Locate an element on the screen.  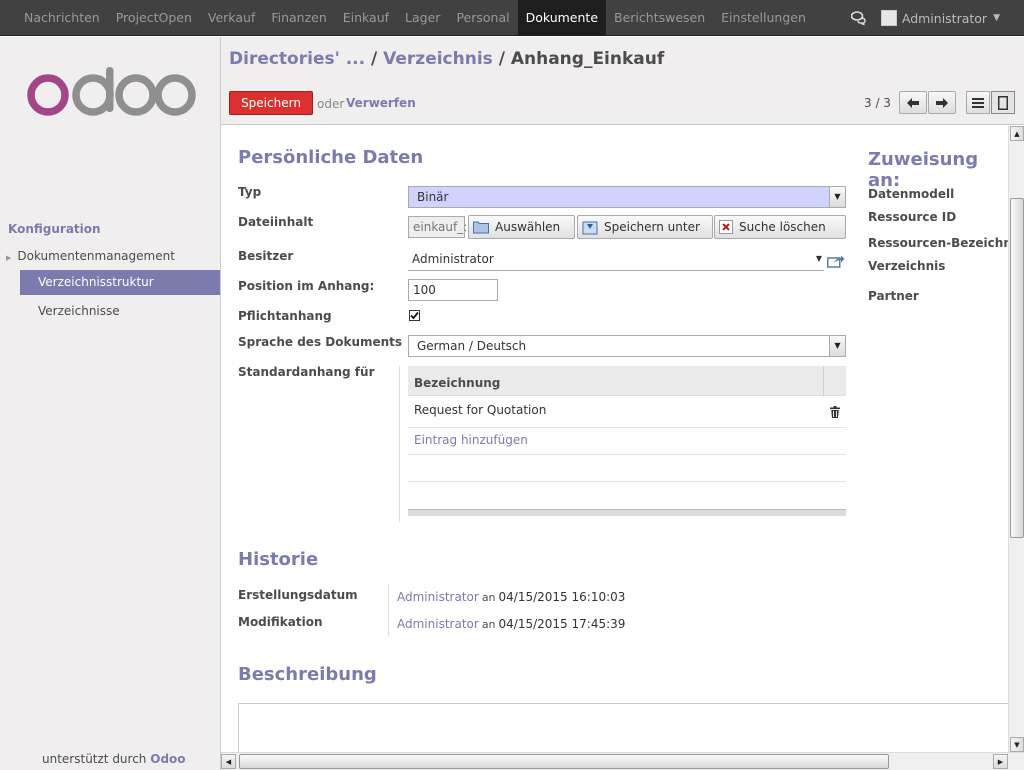
chat-bubbles-icon is located at coordinates (858, 18).